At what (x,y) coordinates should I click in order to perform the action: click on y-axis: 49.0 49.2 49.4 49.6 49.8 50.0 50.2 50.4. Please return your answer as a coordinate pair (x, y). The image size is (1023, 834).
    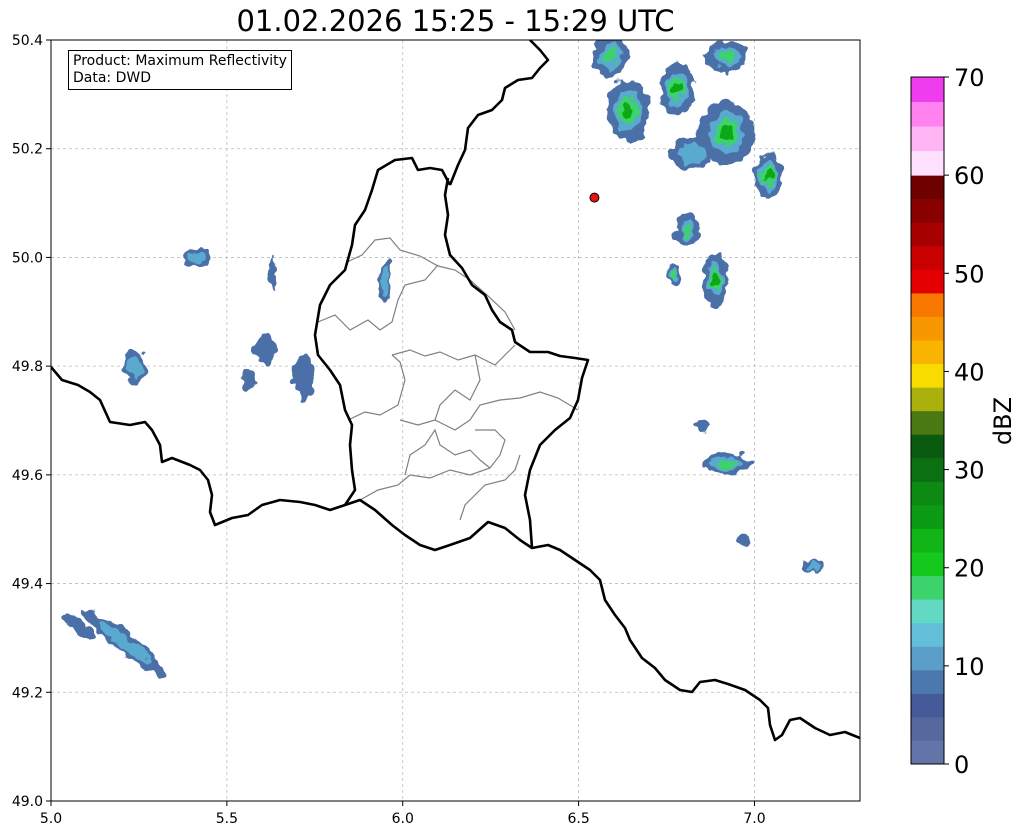
    Looking at the image, I should click on (31, 421).